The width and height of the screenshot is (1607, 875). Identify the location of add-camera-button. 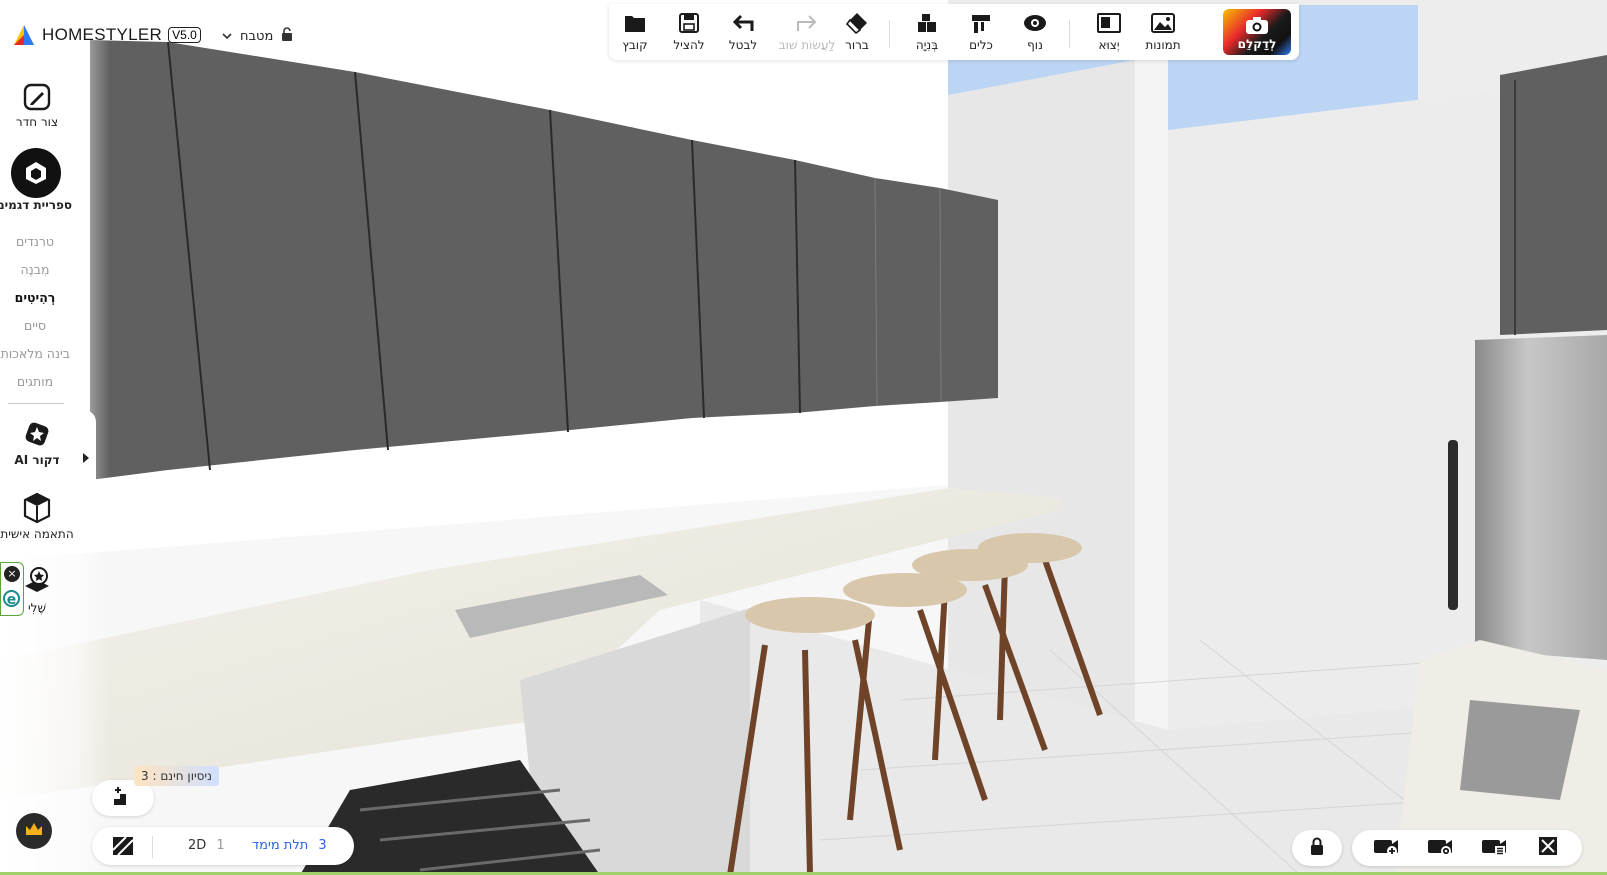
(1386, 848).